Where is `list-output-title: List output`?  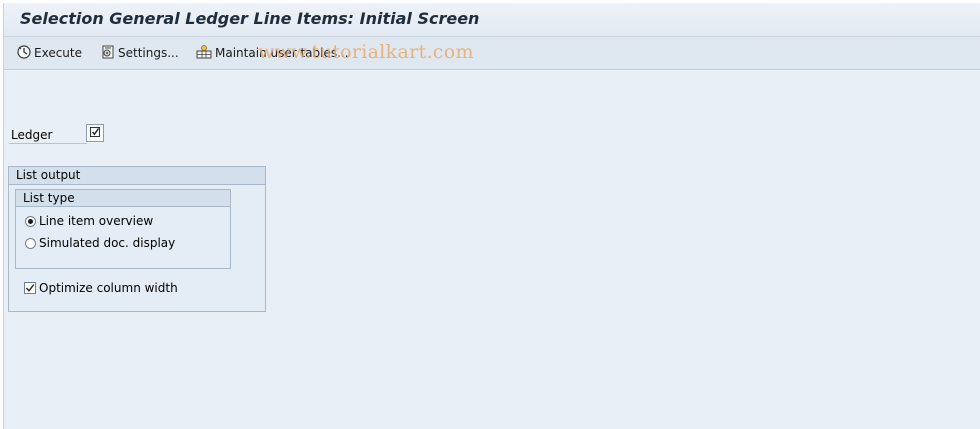 list-output-title: List output is located at coordinates (137, 176).